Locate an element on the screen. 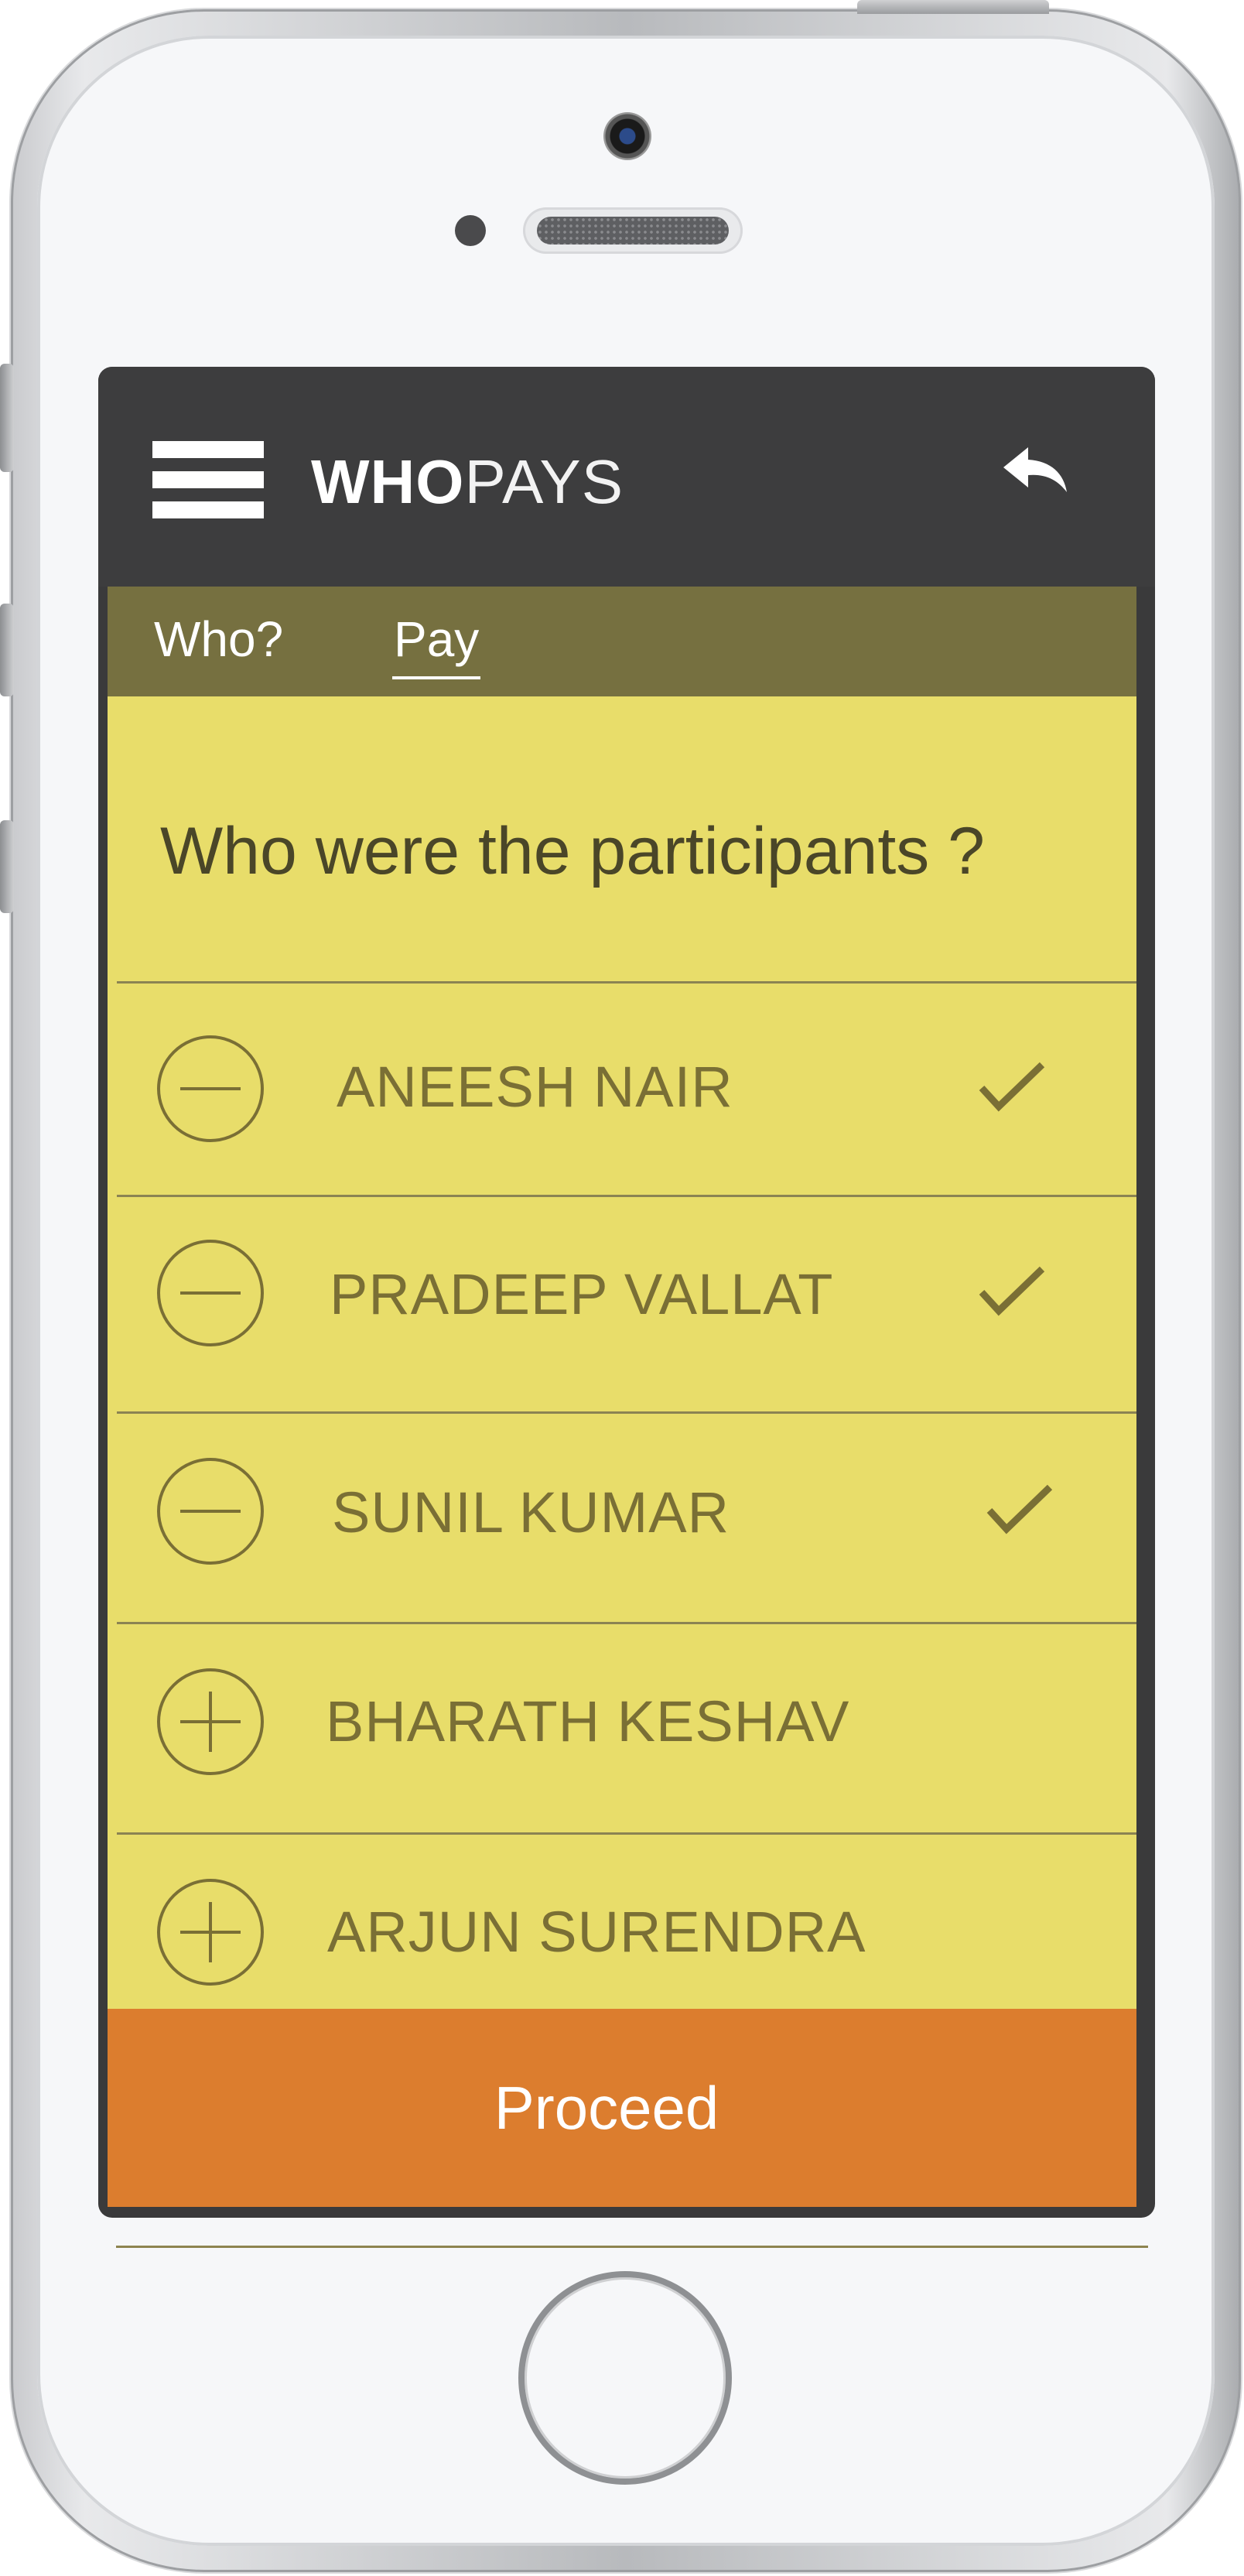 The height and width of the screenshot is (2576, 1244). home-button is located at coordinates (625, 2378).